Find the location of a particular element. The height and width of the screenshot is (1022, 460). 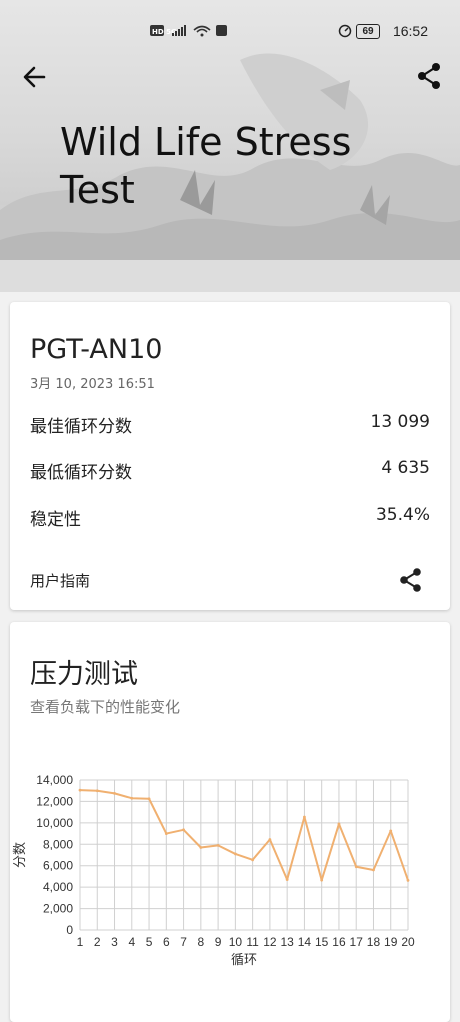

x-axis-label: 循环 is located at coordinates (244, 960).